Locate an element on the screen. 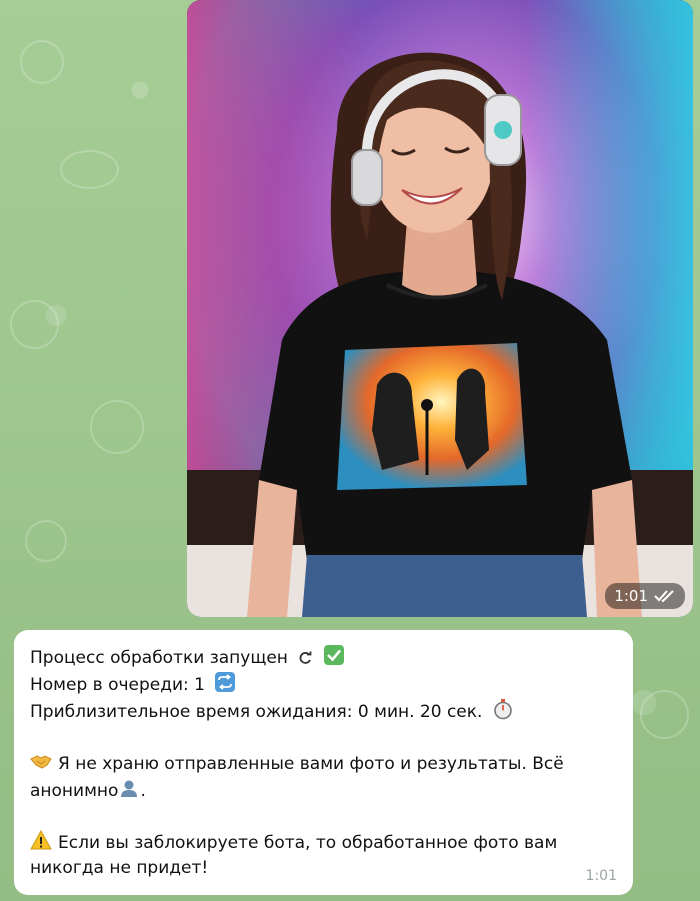  stopwatch-icon is located at coordinates (503, 709).